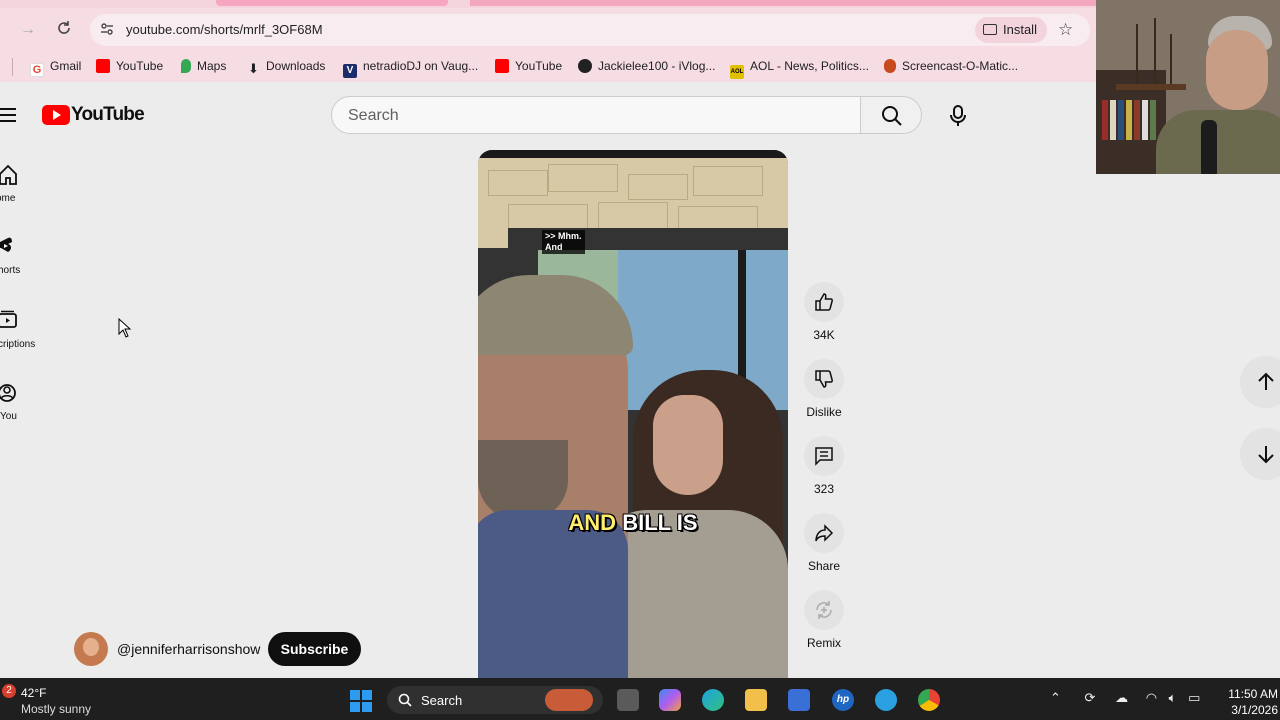 The height and width of the screenshot is (720, 1280). What do you see at coordinates (1065, 30) in the screenshot?
I see `bookmark-star-icon: ☆` at bounding box center [1065, 30].